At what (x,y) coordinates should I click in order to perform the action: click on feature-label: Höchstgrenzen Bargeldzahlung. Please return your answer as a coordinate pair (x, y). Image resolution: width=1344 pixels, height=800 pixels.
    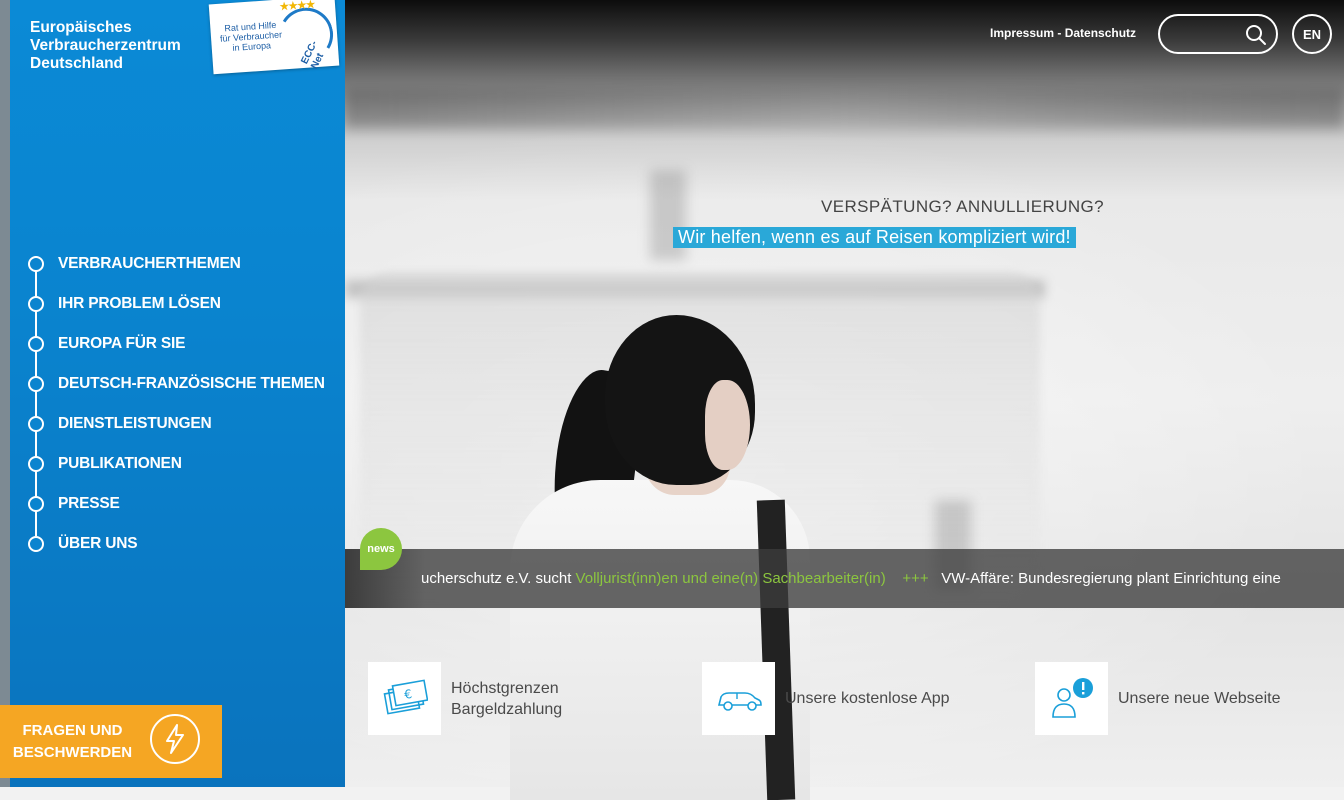
    Looking at the image, I should click on (506, 699).